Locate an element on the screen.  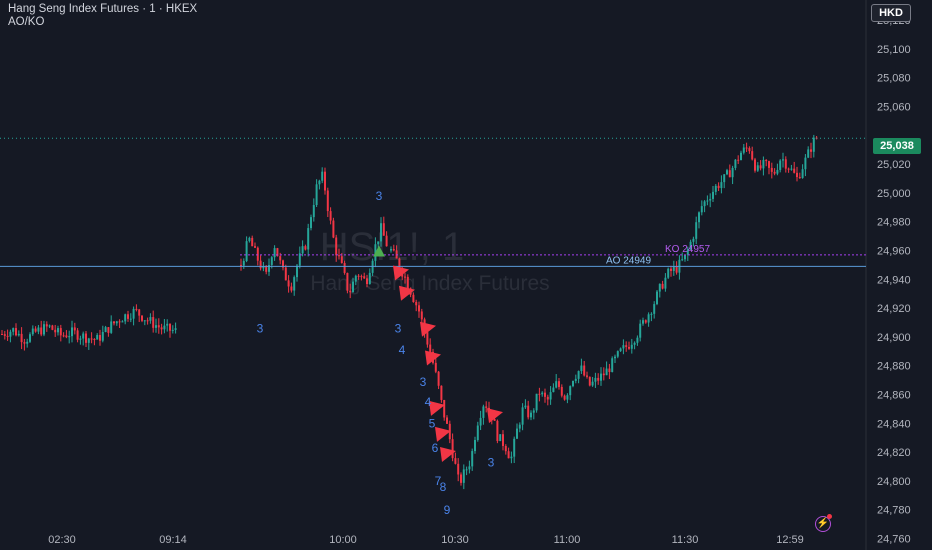
chart-title: Hang Seng Index Futures · 1 · HKEX is located at coordinates (102, 9).